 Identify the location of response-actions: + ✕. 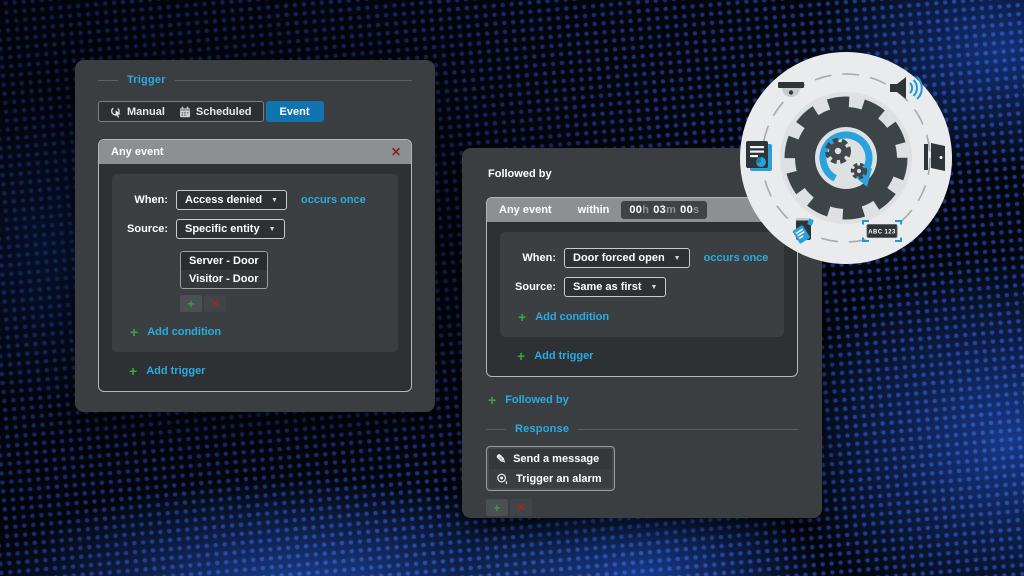
(642, 507).